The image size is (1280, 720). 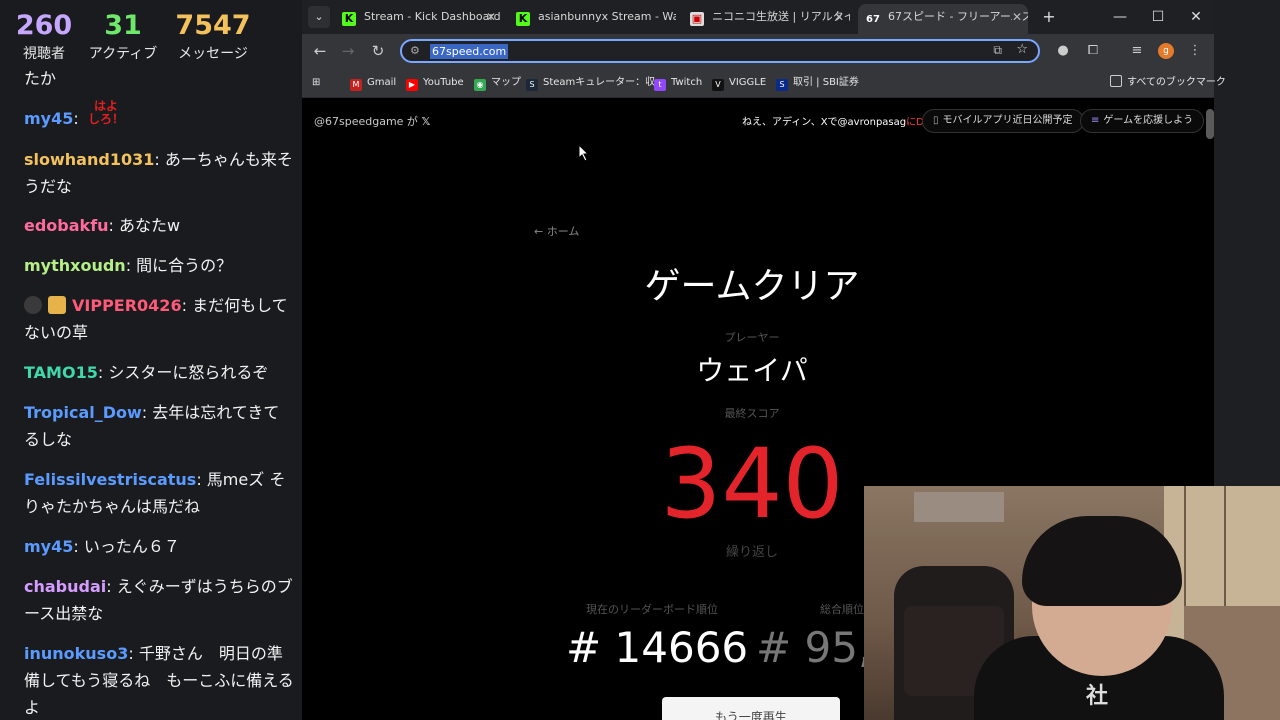 What do you see at coordinates (432, 16) in the screenshot?
I see `tab-title: Stream - Kick Dashboard` at bounding box center [432, 16].